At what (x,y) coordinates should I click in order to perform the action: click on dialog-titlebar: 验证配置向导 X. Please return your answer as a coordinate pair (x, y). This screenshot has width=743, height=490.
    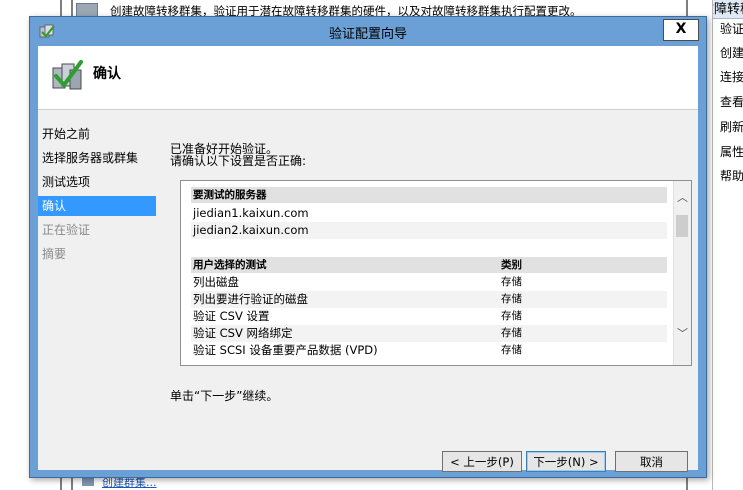
    Looking at the image, I should click on (368, 31).